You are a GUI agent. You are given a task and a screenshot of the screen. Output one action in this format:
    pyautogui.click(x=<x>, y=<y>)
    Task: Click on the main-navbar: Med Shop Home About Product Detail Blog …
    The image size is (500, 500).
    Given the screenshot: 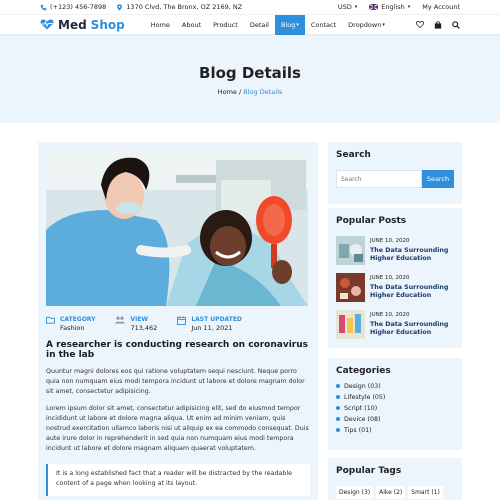 What is the action you would take?
    pyautogui.click(x=250, y=24)
    